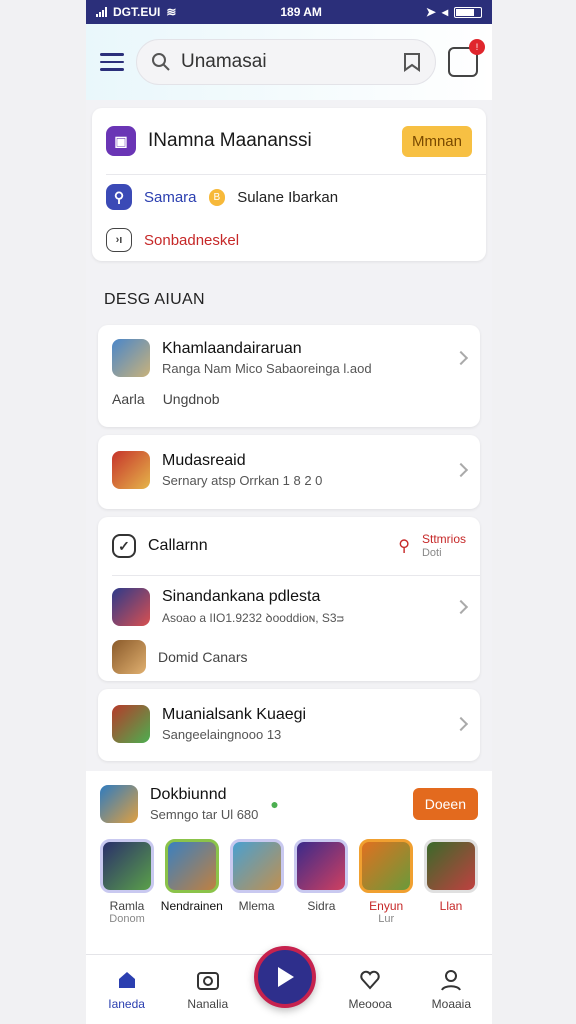  I want to click on list-card-2: Mudasreaid Sernary atsp Orrkan 1 8 2 0, so click(289, 472).